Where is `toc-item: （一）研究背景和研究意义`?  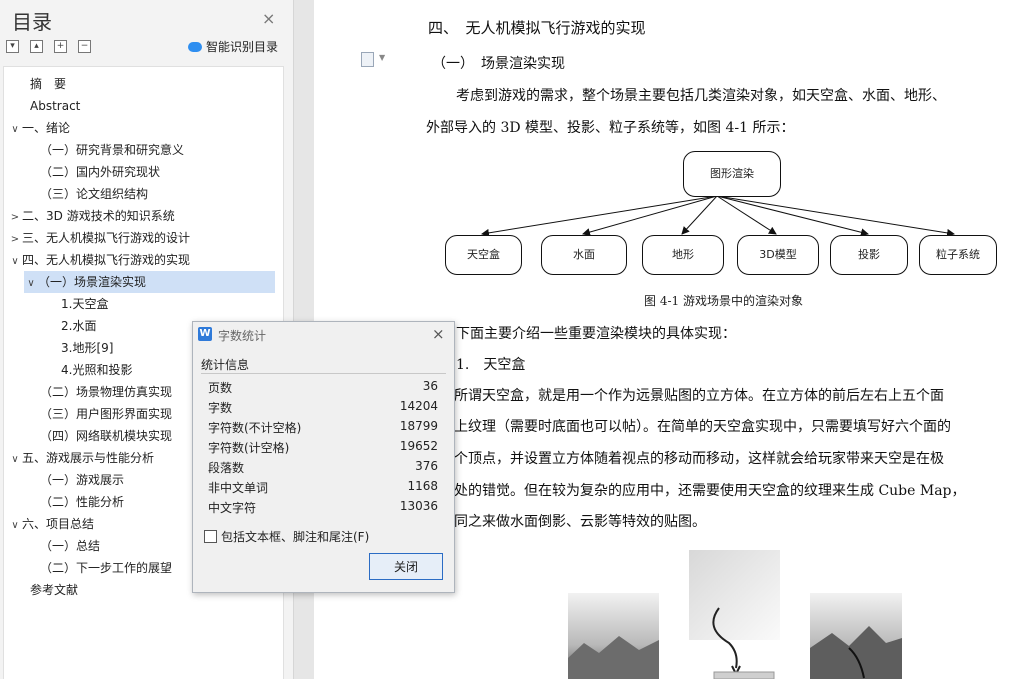 toc-item: （一）研究背景和研究意义 is located at coordinates (159, 150).